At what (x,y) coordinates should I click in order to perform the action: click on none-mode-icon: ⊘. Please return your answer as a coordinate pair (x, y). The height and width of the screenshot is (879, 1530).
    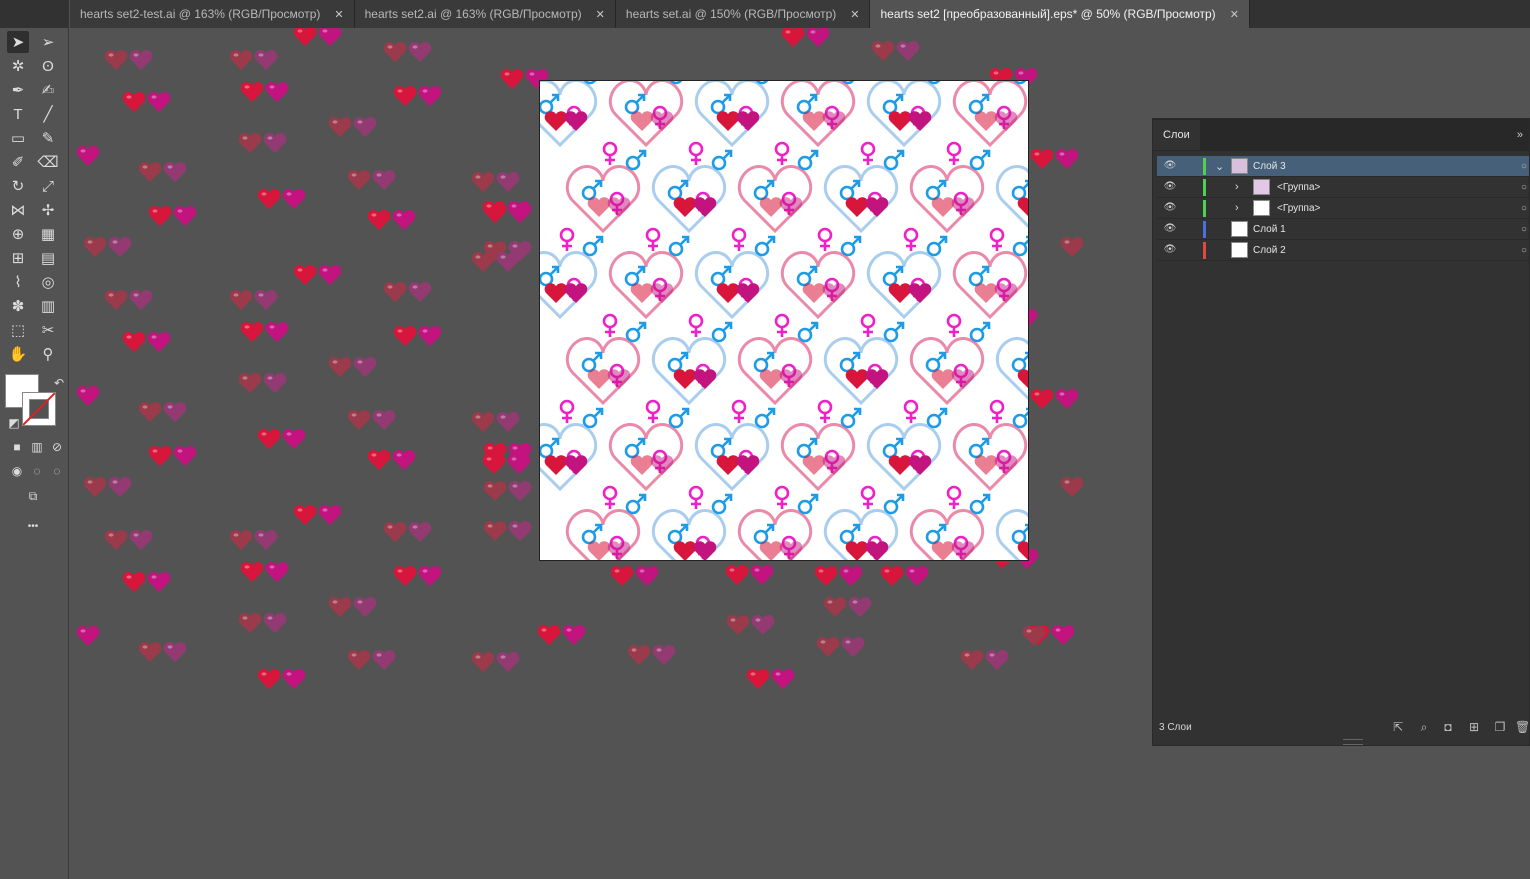
    Looking at the image, I should click on (57, 447).